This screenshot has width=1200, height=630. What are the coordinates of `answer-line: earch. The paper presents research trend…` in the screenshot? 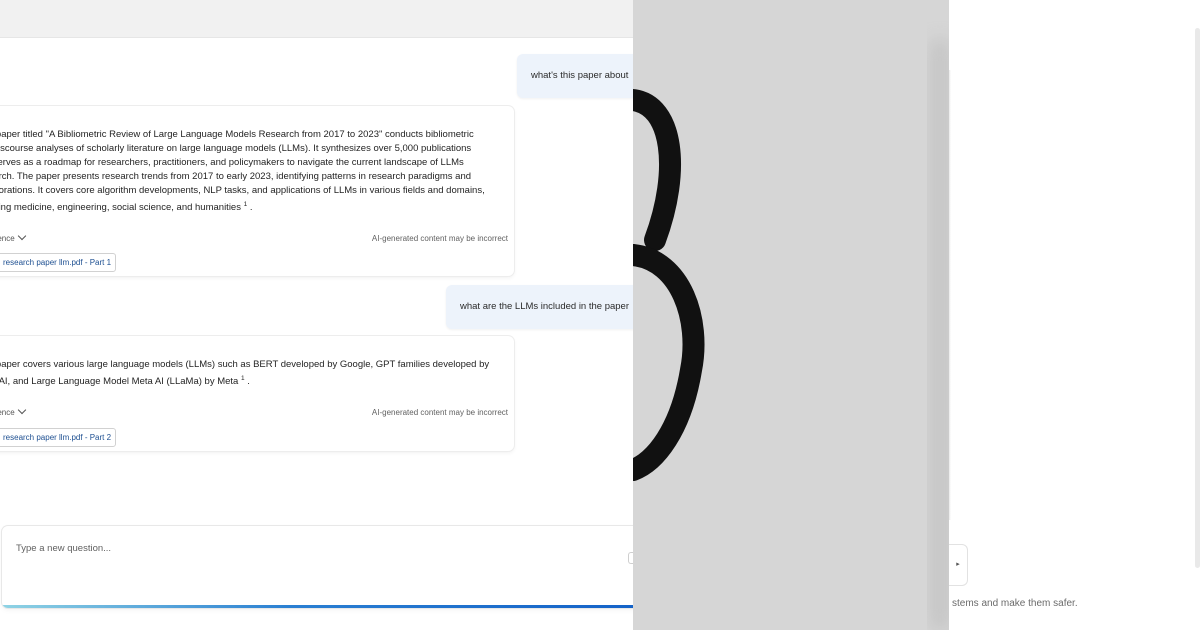 It's located at (236, 176).